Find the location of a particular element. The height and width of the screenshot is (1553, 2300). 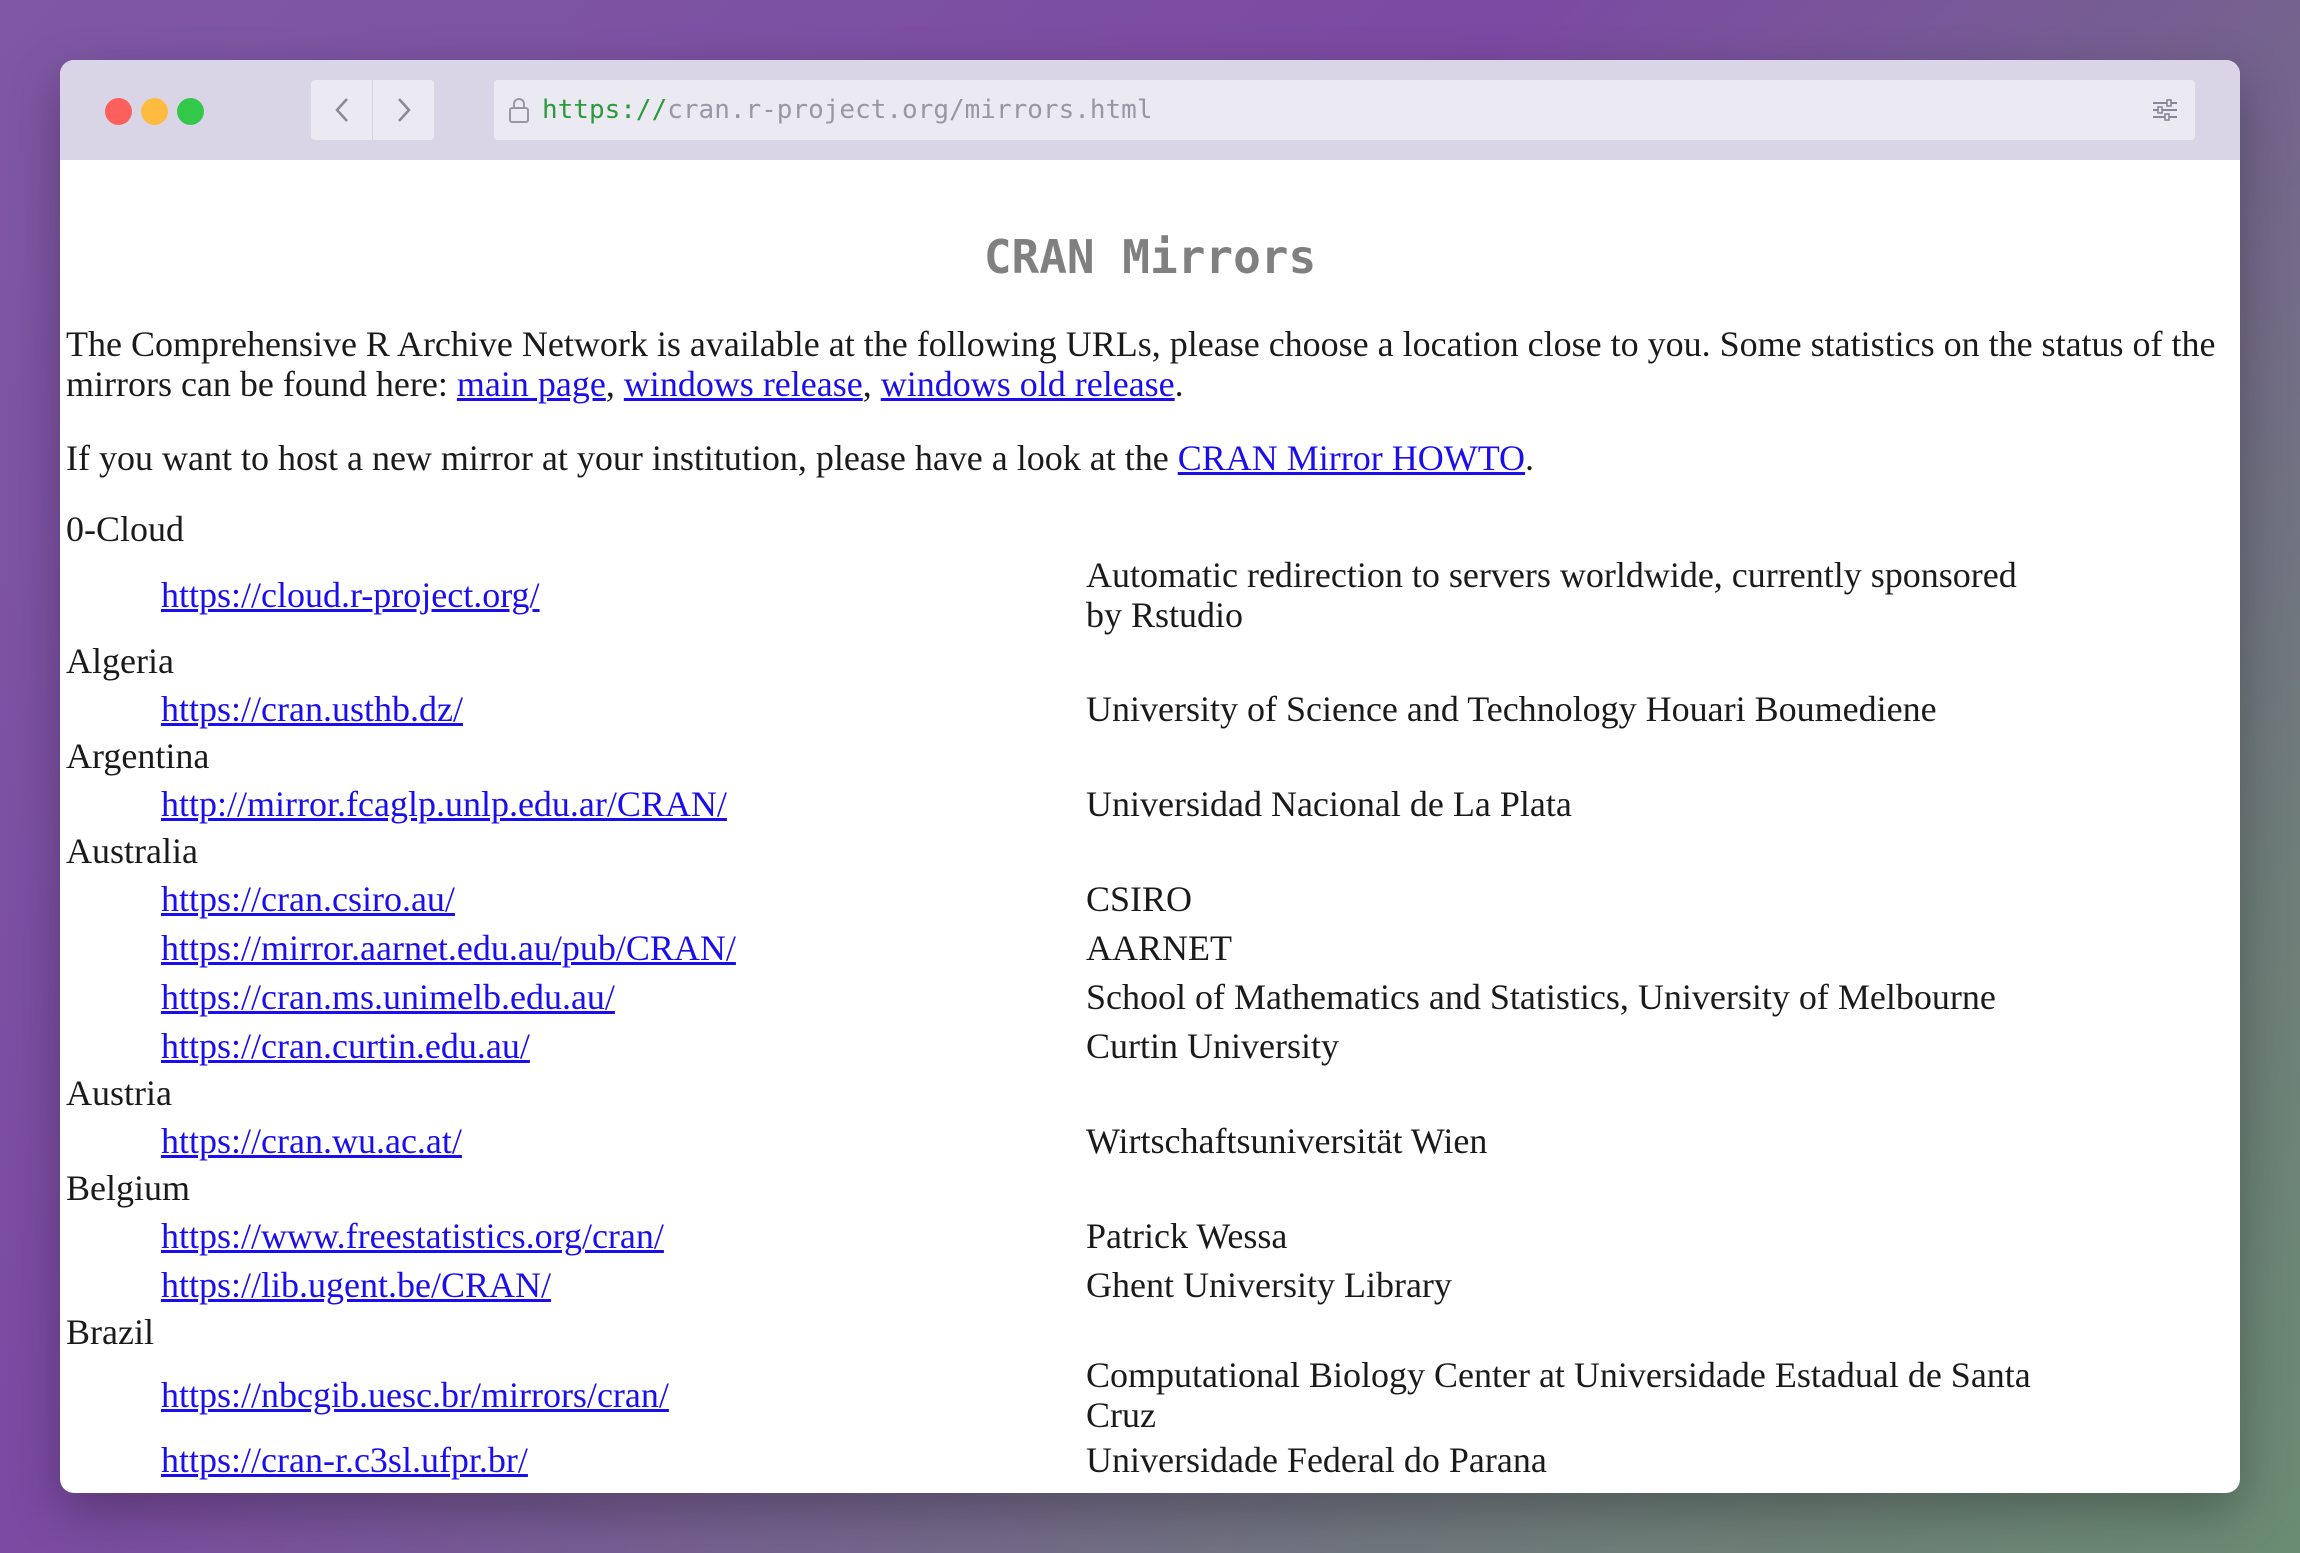

settings-button is located at coordinates (2165, 110).